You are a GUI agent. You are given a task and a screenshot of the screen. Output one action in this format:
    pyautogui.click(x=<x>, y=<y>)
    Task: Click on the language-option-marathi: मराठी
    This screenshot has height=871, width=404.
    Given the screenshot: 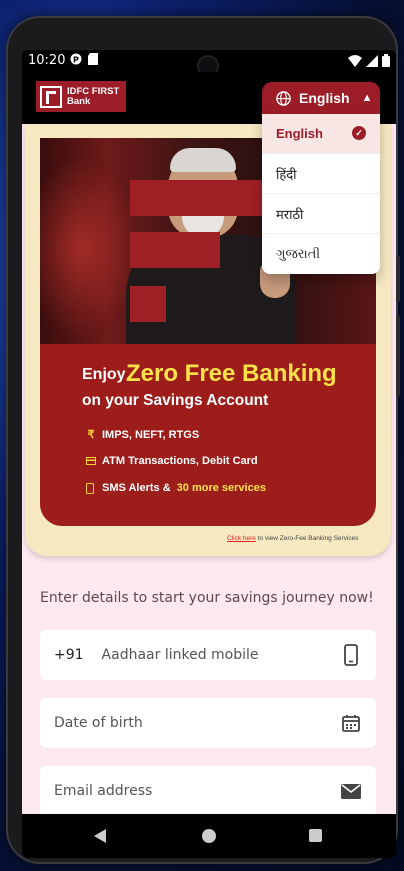 What is the action you would take?
    pyautogui.click(x=321, y=214)
    